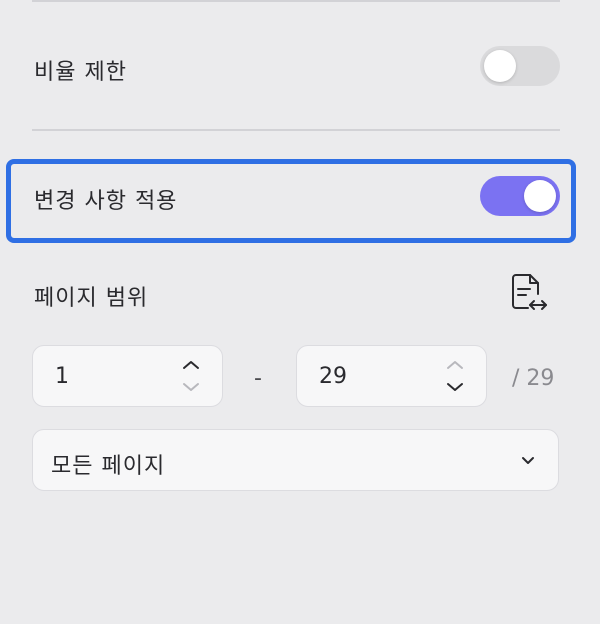 This screenshot has height=624, width=600. What do you see at coordinates (533, 378) in the screenshot?
I see `page-total: / 29` at bounding box center [533, 378].